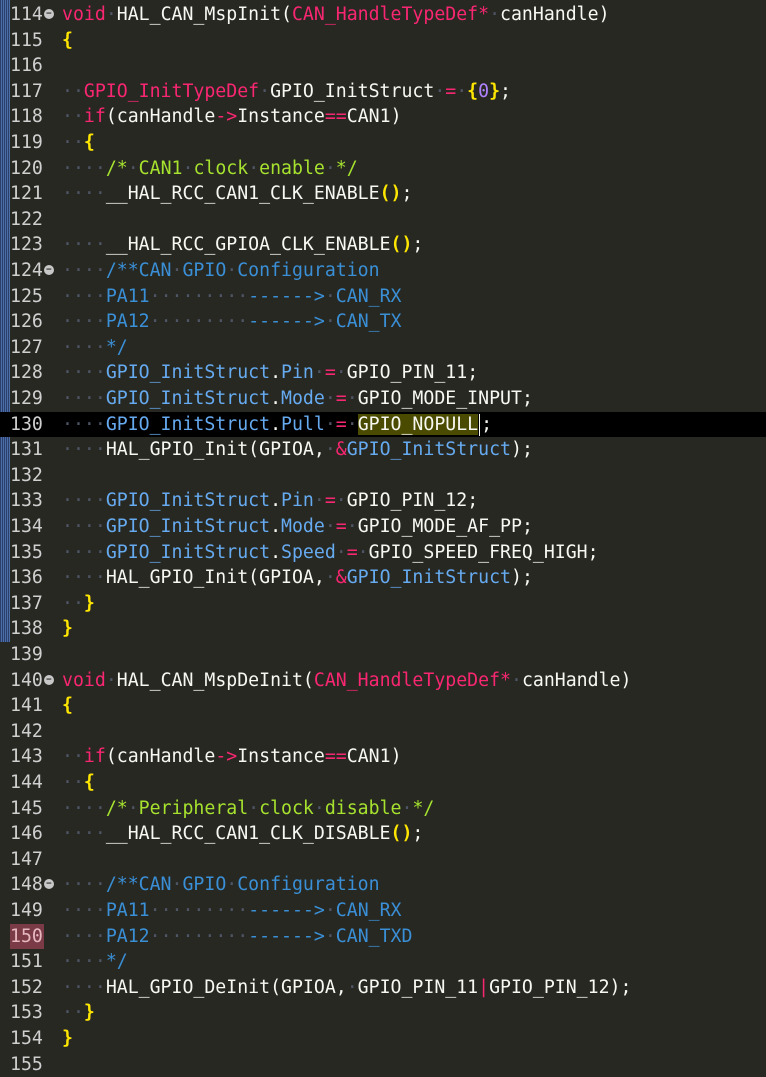  I want to click on code-line: 118 ··if(canHandle->Instance==CAN1), so click(383, 117).